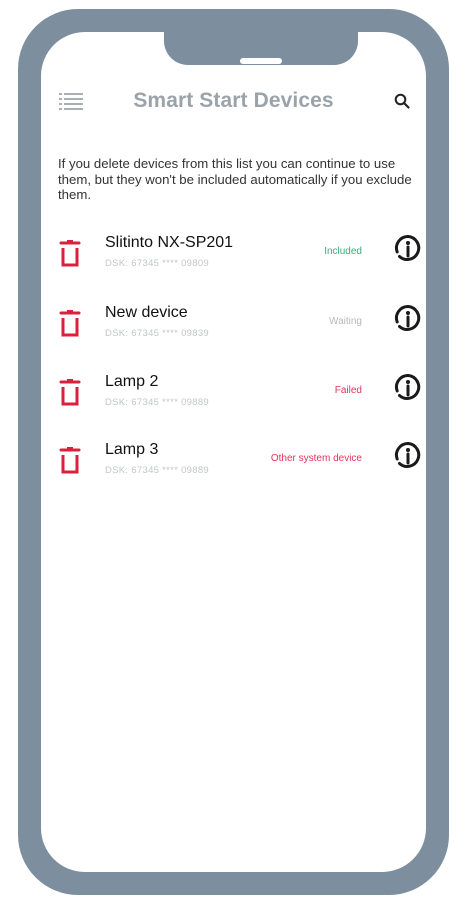 Image resolution: width=473 pixels, height=902 pixels. I want to click on search-icon, so click(402, 101).